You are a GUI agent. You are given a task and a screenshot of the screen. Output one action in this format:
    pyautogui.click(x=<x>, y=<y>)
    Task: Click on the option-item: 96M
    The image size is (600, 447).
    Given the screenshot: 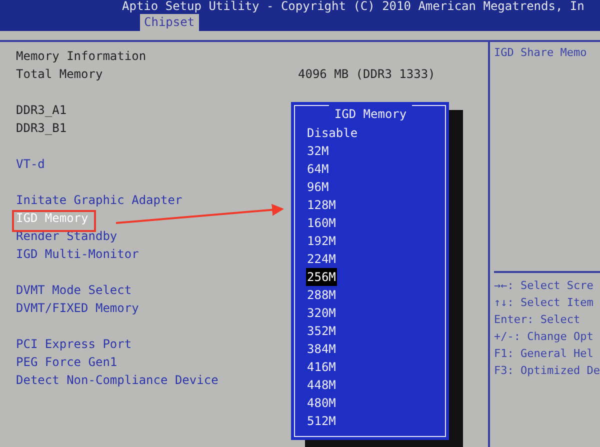 What is the action you would take?
    pyautogui.click(x=318, y=187)
    